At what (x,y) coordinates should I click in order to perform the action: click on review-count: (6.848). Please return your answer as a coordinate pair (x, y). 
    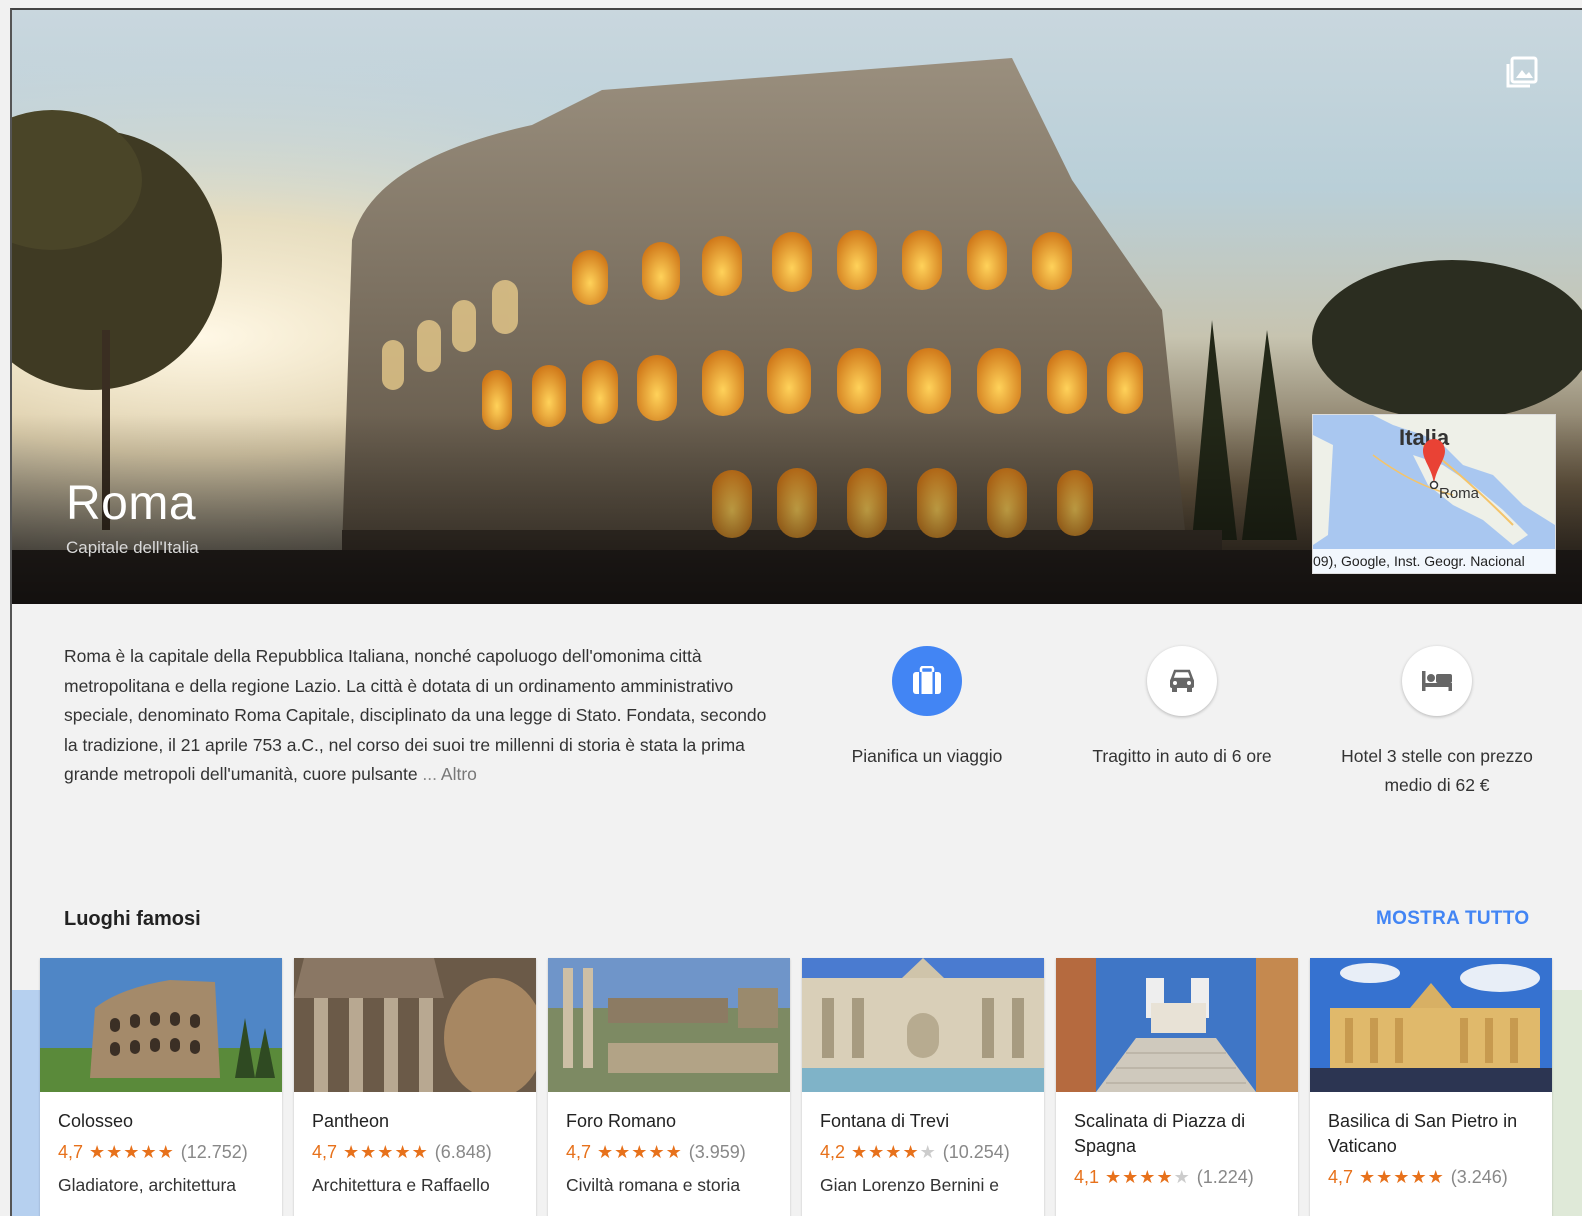
    Looking at the image, I should click on (463, 1152).